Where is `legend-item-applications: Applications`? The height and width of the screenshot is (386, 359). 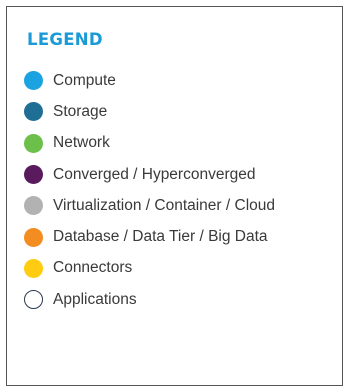 legend-item-applications: Applications is located at coordinates (149, 299).